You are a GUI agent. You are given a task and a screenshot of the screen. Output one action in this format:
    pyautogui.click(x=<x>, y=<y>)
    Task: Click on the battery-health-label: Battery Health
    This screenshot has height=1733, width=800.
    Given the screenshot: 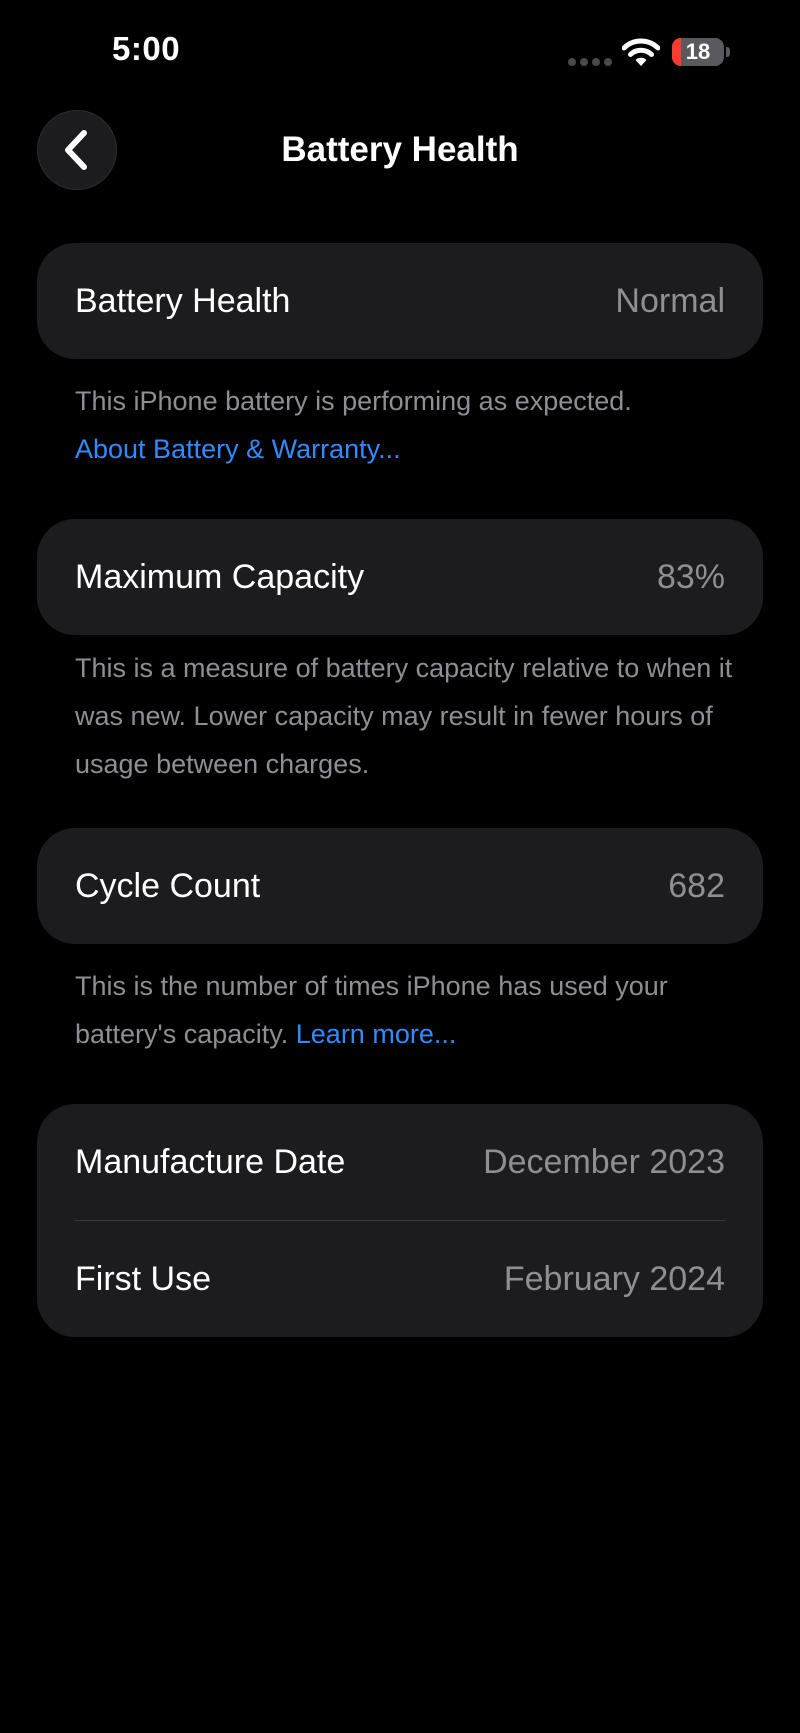 What is the action you would take?
    pyautogui.click(x=183, y=300)
    